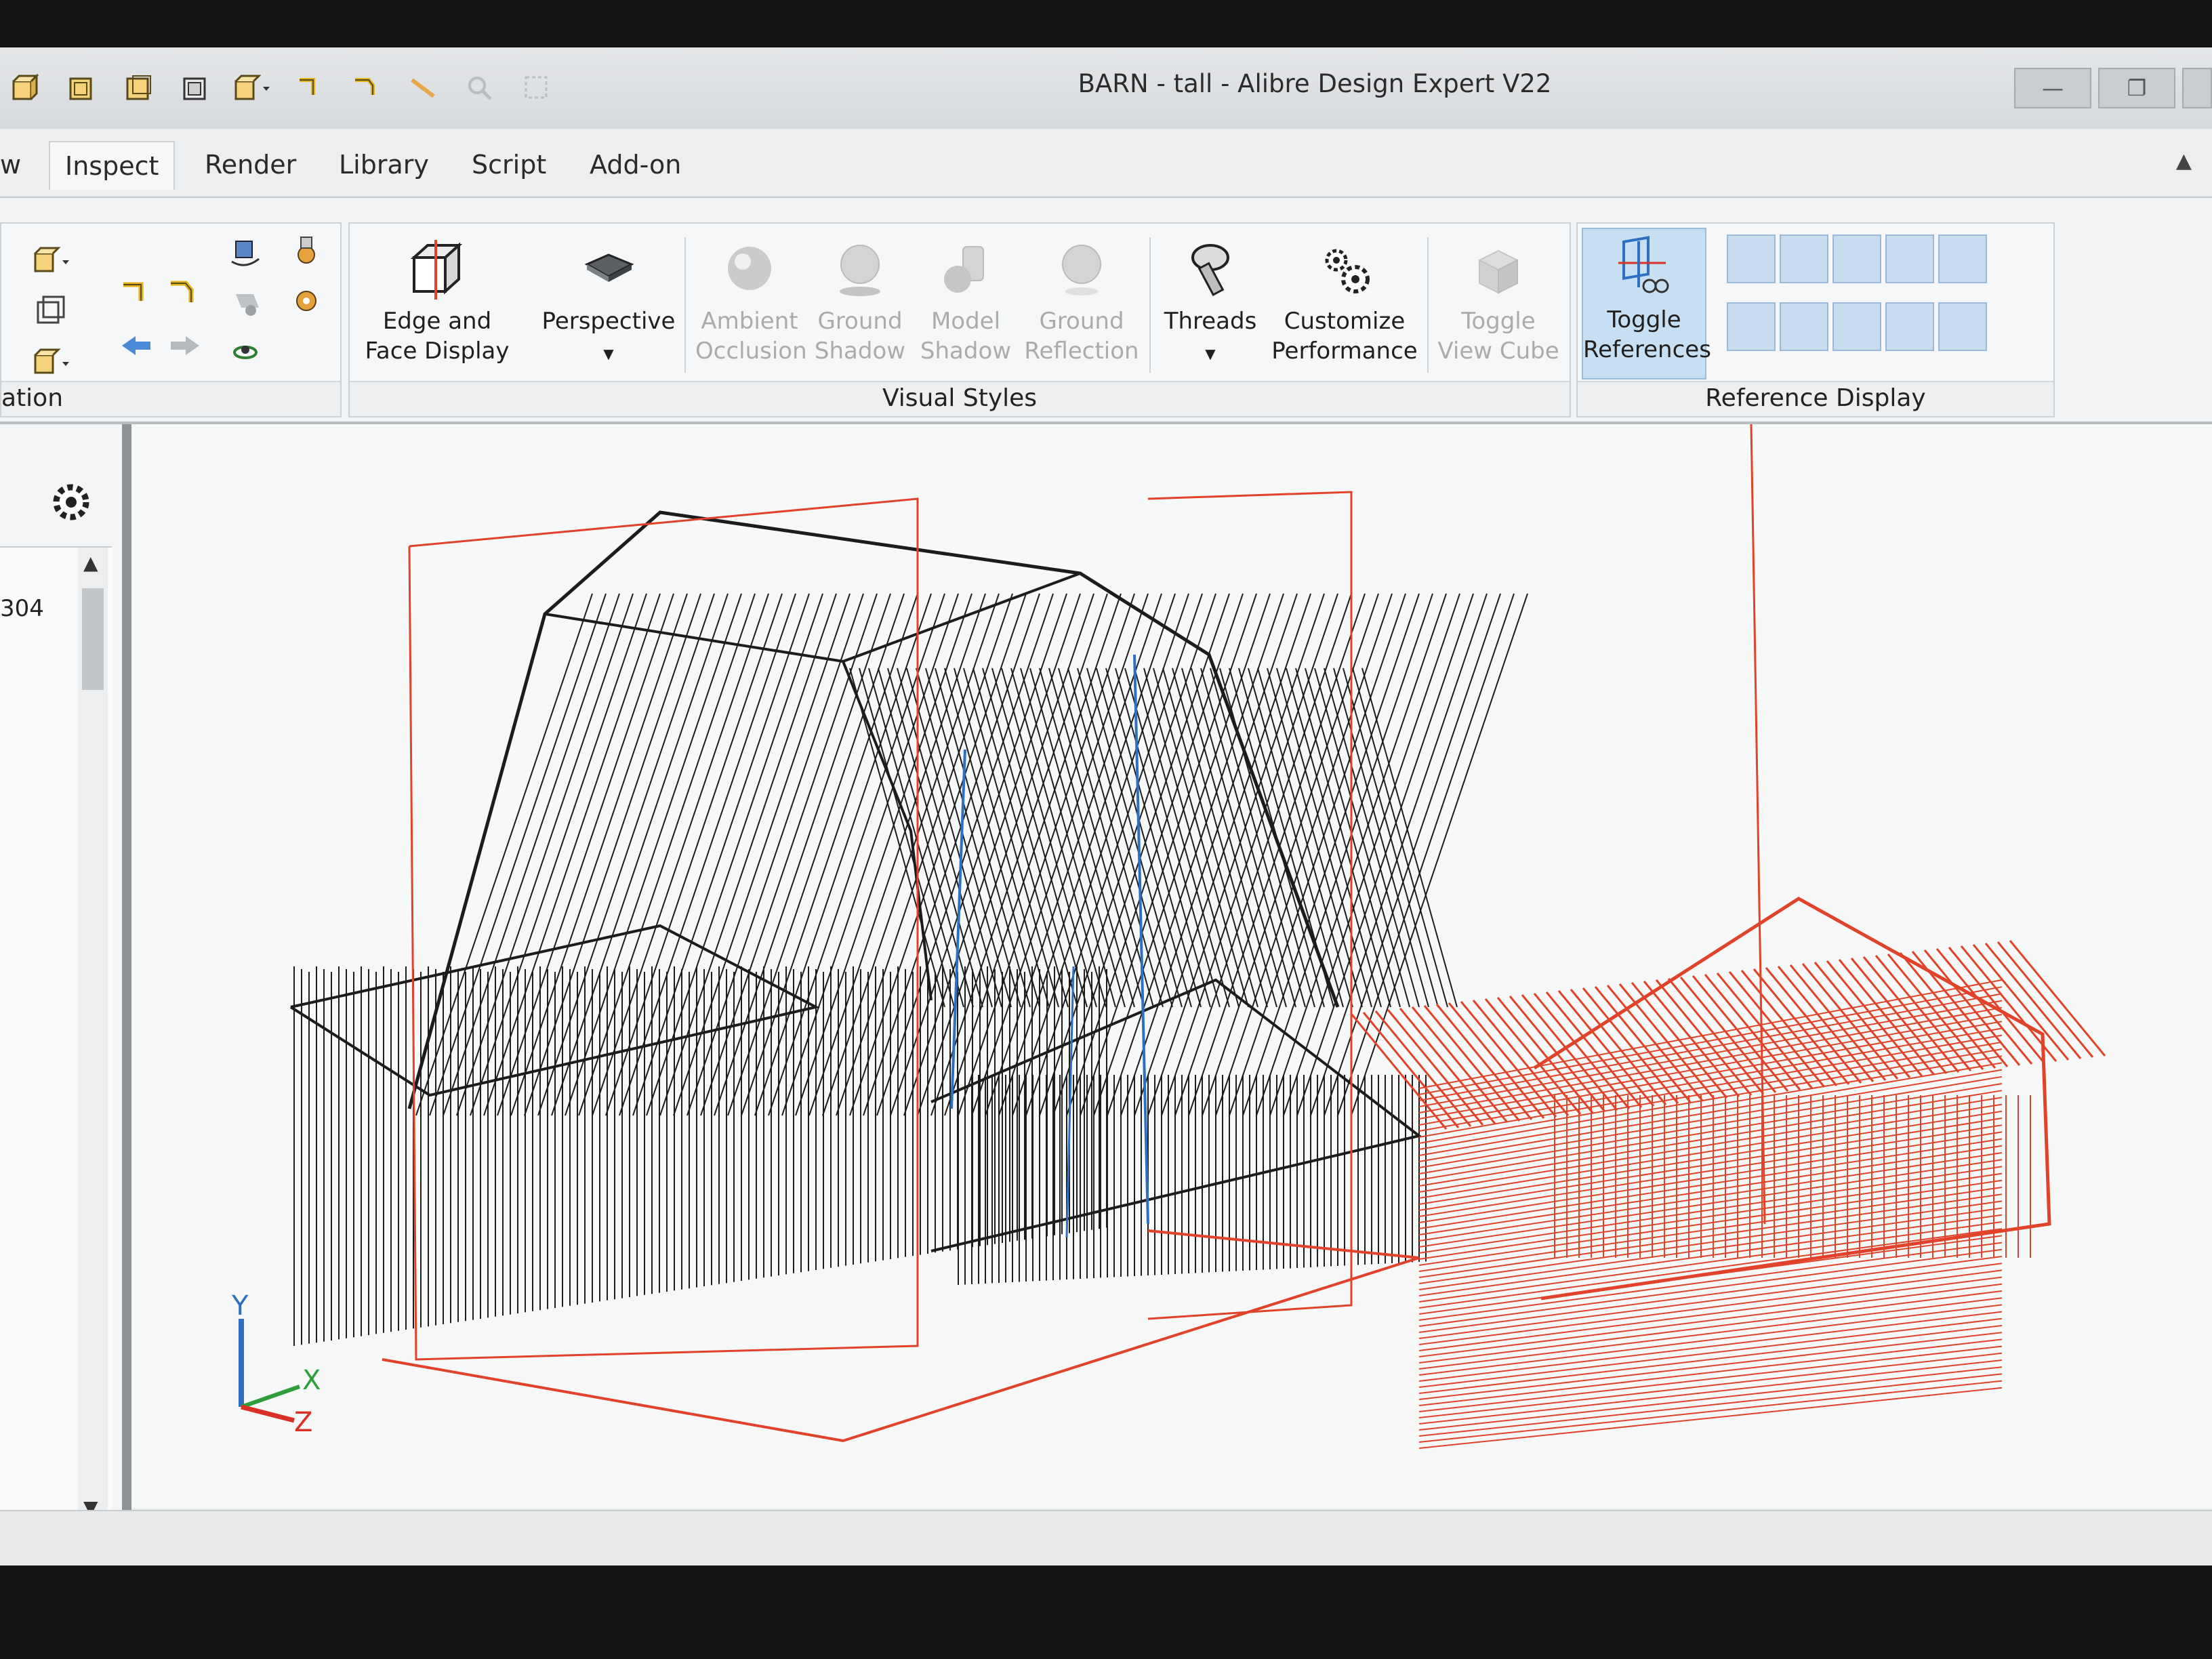  What do you see at coordinates (1082, 301) in the screenshot?
I see `ground-reflection-button: Ground Reflection` at bounding box center [1082, 301].